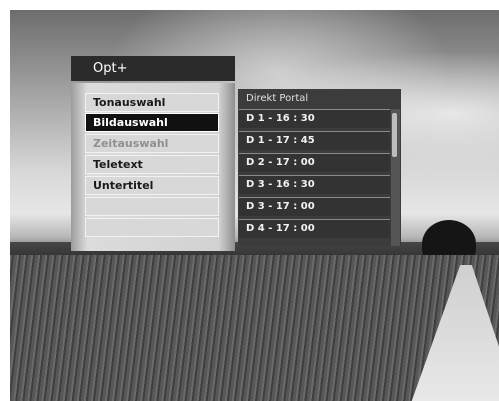 The image size is (499, 401). Describe the element at coordinates (314, 206) in the screenshot. I see `portal-item: D 3 - 17 : 00` at that location.